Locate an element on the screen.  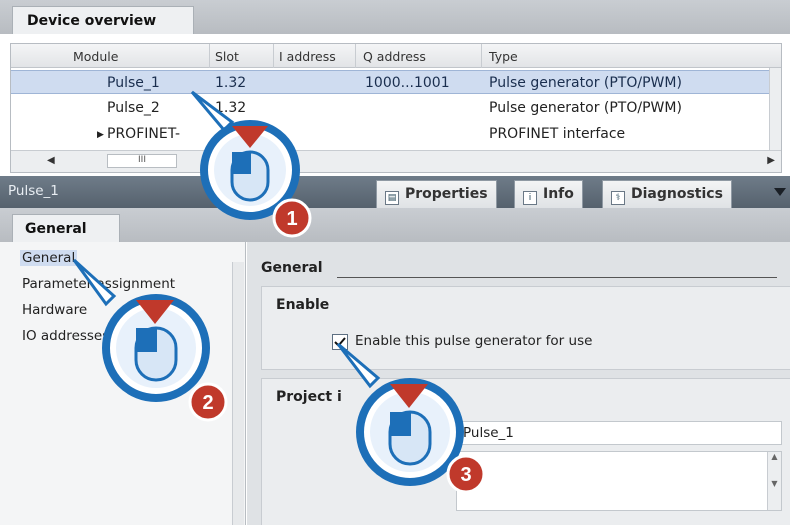
heading-divider is located at coordinates (557, 277).